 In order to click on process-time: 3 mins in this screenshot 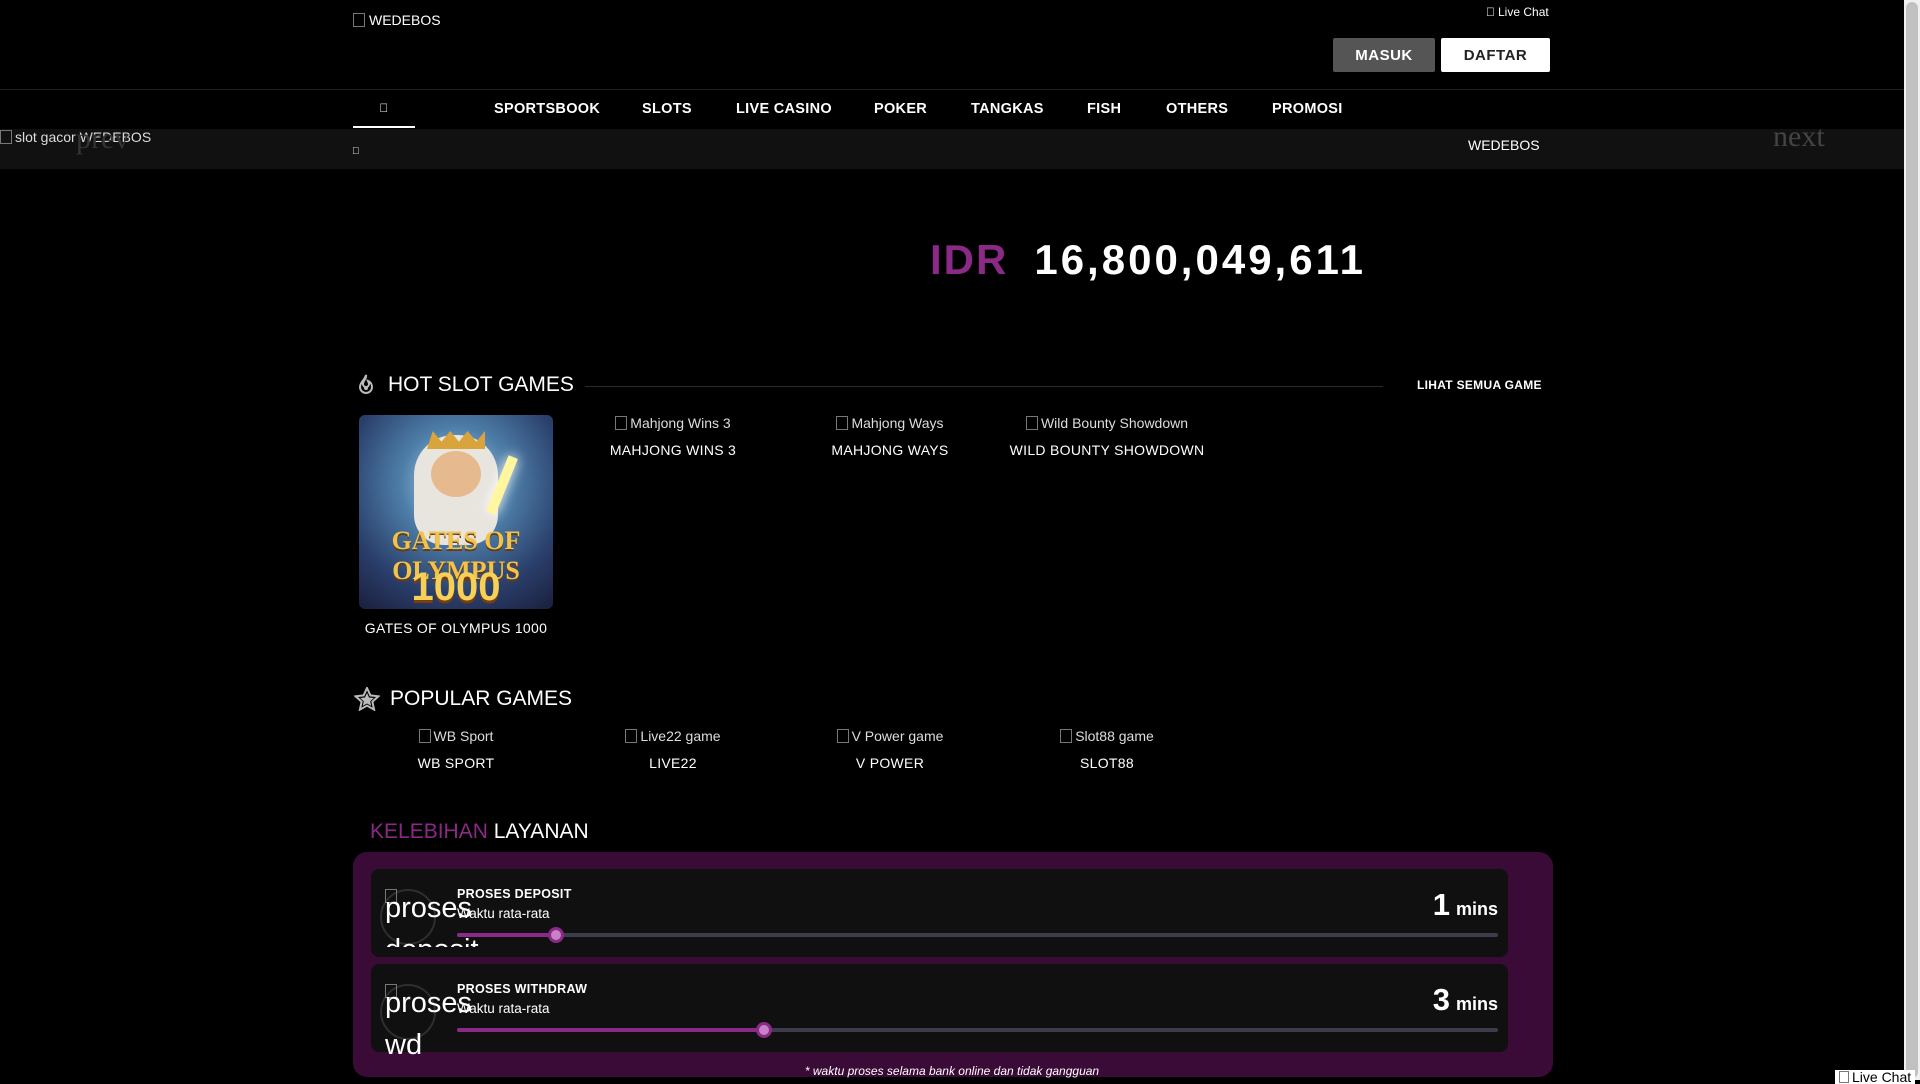, I will do `click(1465, 1000)`.